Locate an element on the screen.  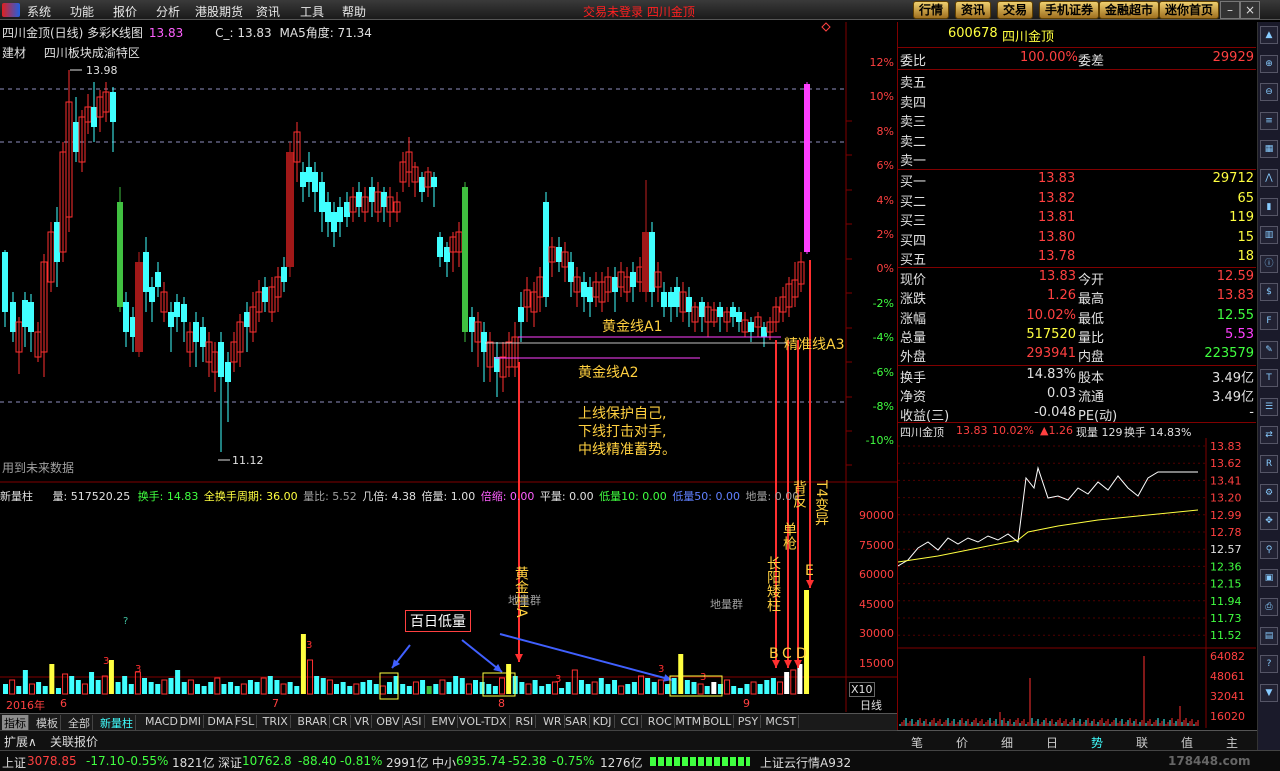
zx-label: 中小 is located at coordinates (444, 762).